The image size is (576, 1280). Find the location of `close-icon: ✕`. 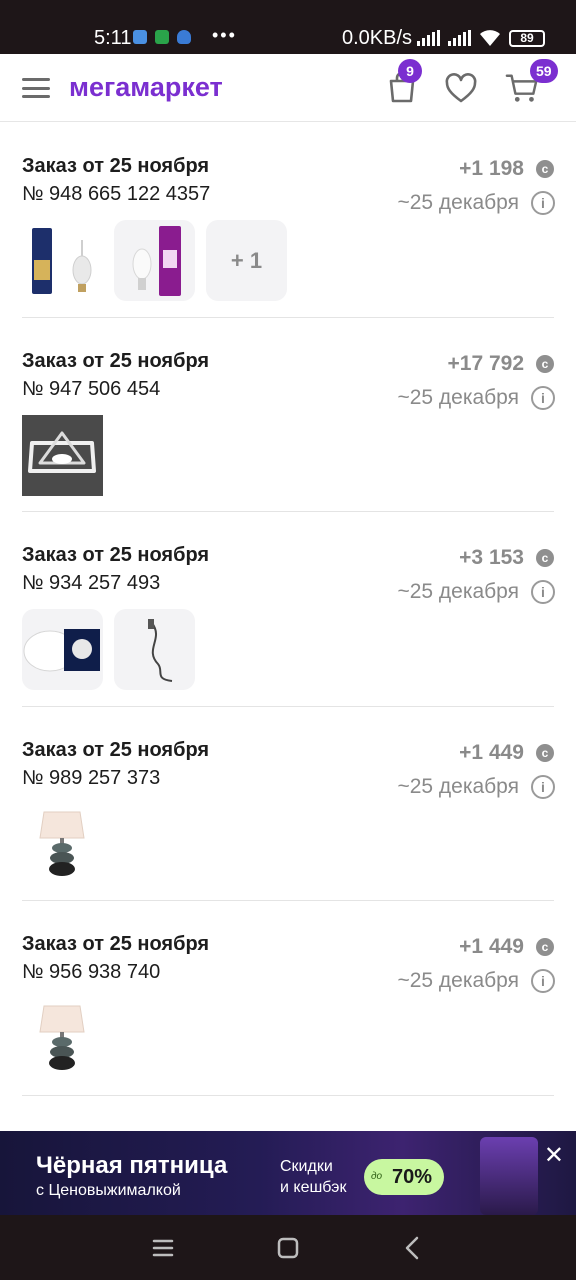

close-icon: ✕ is located at coordinates (554, 1155).